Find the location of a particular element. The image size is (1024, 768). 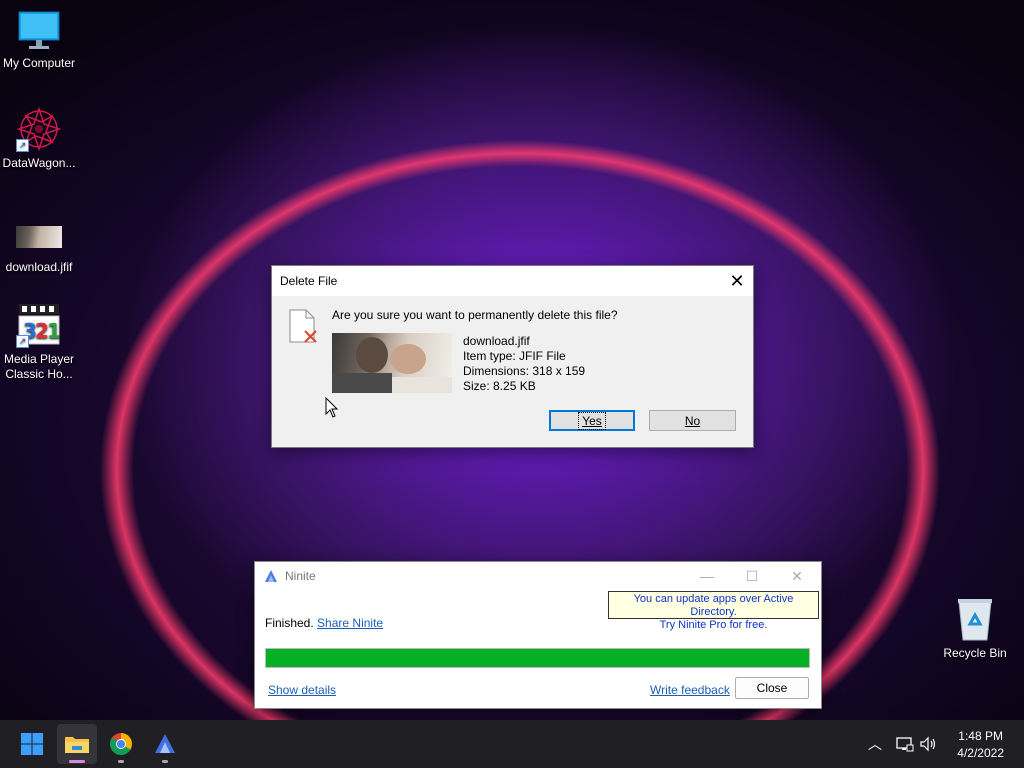

write-feedback-link: Write feedback is located at coordinates (690, 690).